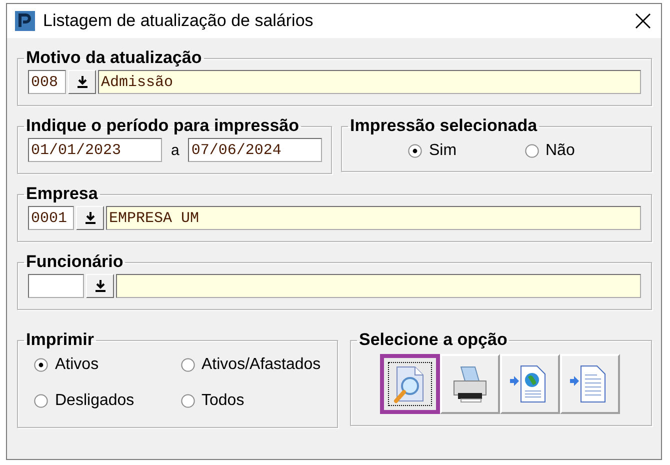 The width and height of the screenshot is (670, 465). I want to click on end-date-field: 07/06/2024, so click(255, 150).